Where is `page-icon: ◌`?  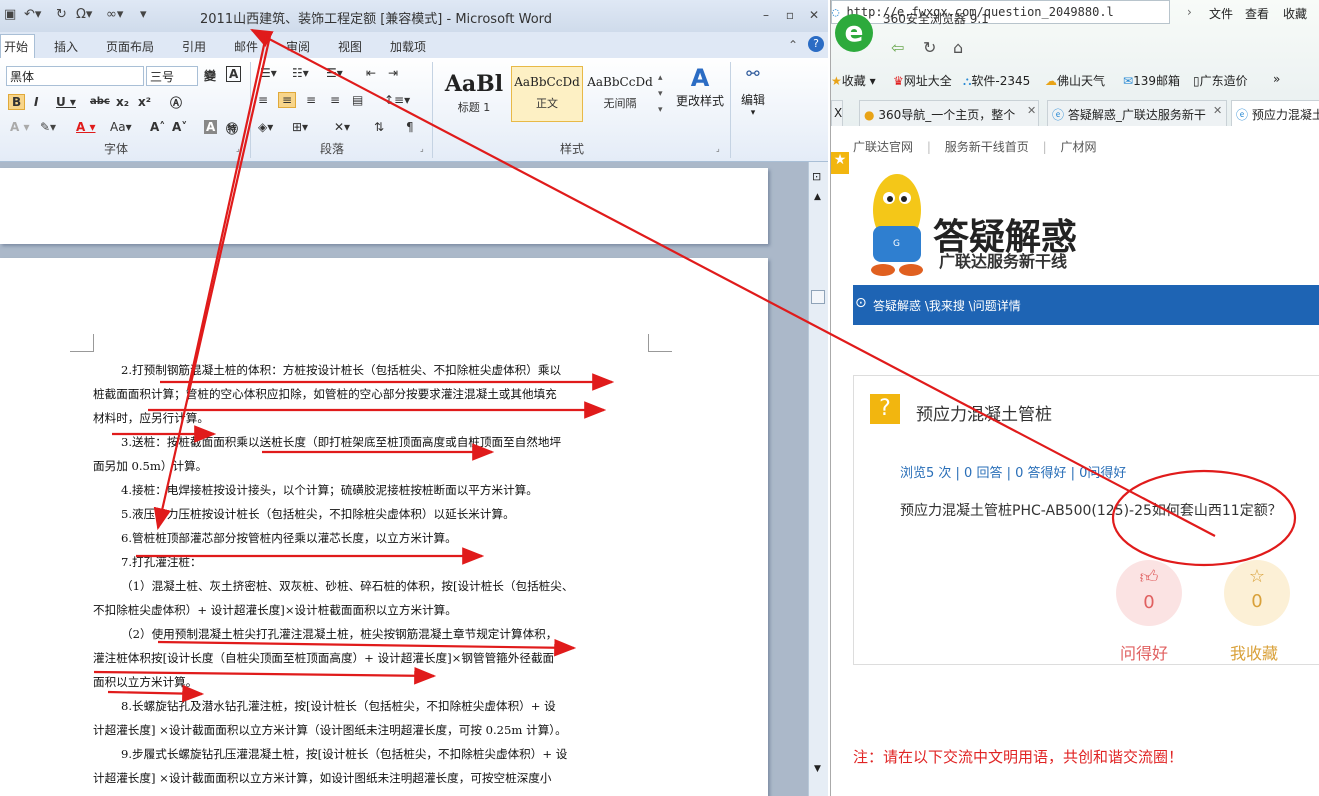
page-icon: ◌ is located at coordinates (836, 12).